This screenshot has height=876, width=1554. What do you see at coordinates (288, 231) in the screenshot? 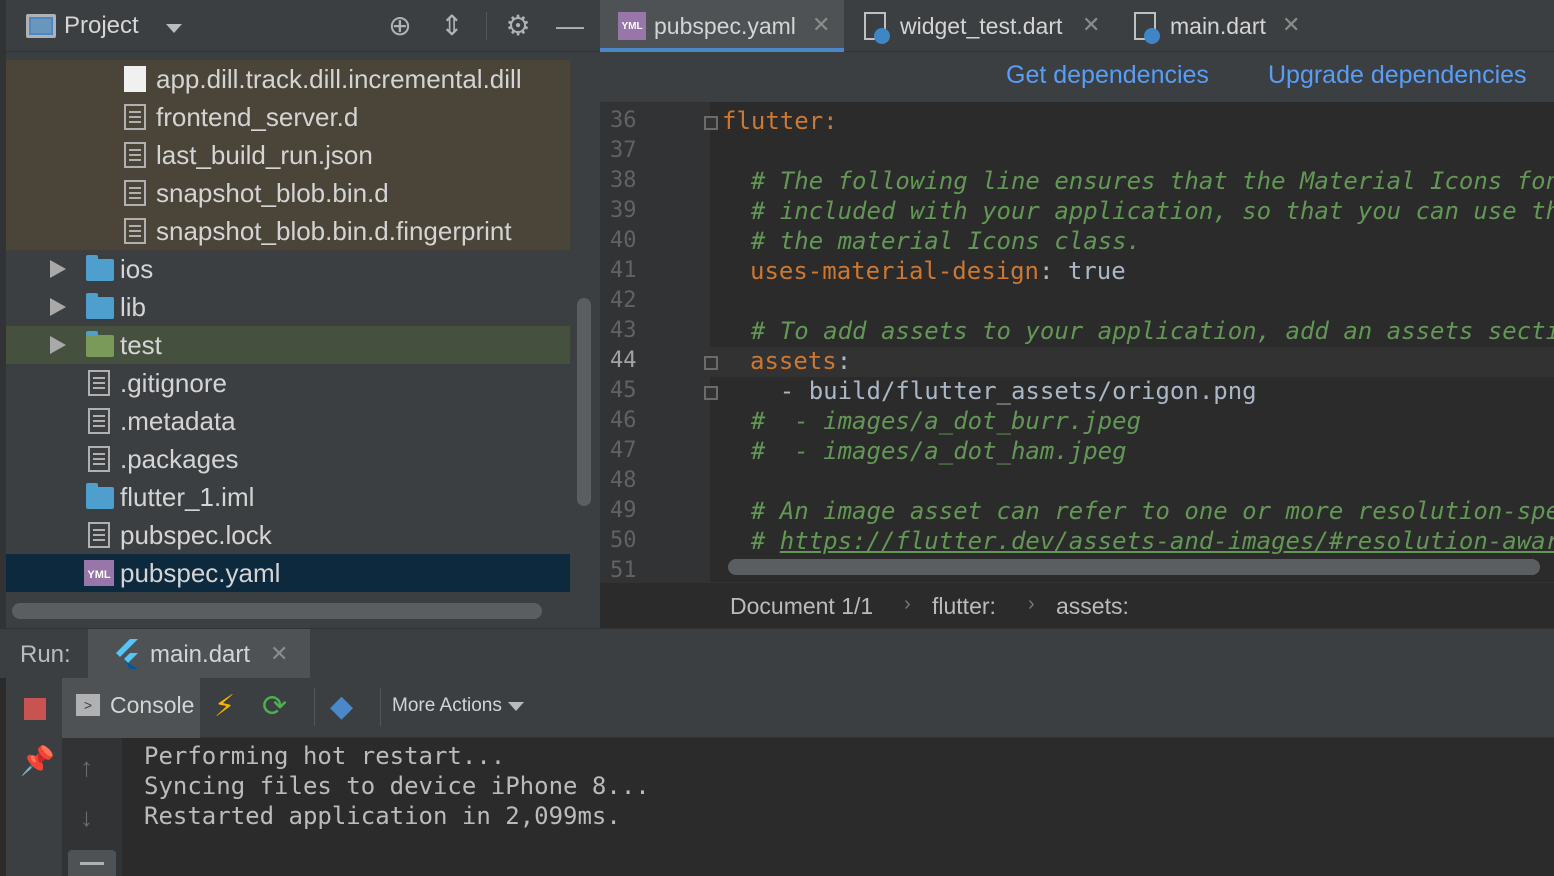
I see `tree-item: snapshot_blob.bin.d.fingerprint` at bounding box center [288, 231].